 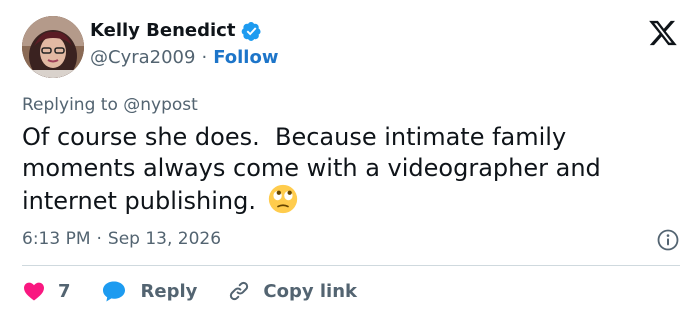 I want to click on like-button: 7, so click(x=46, y=291).